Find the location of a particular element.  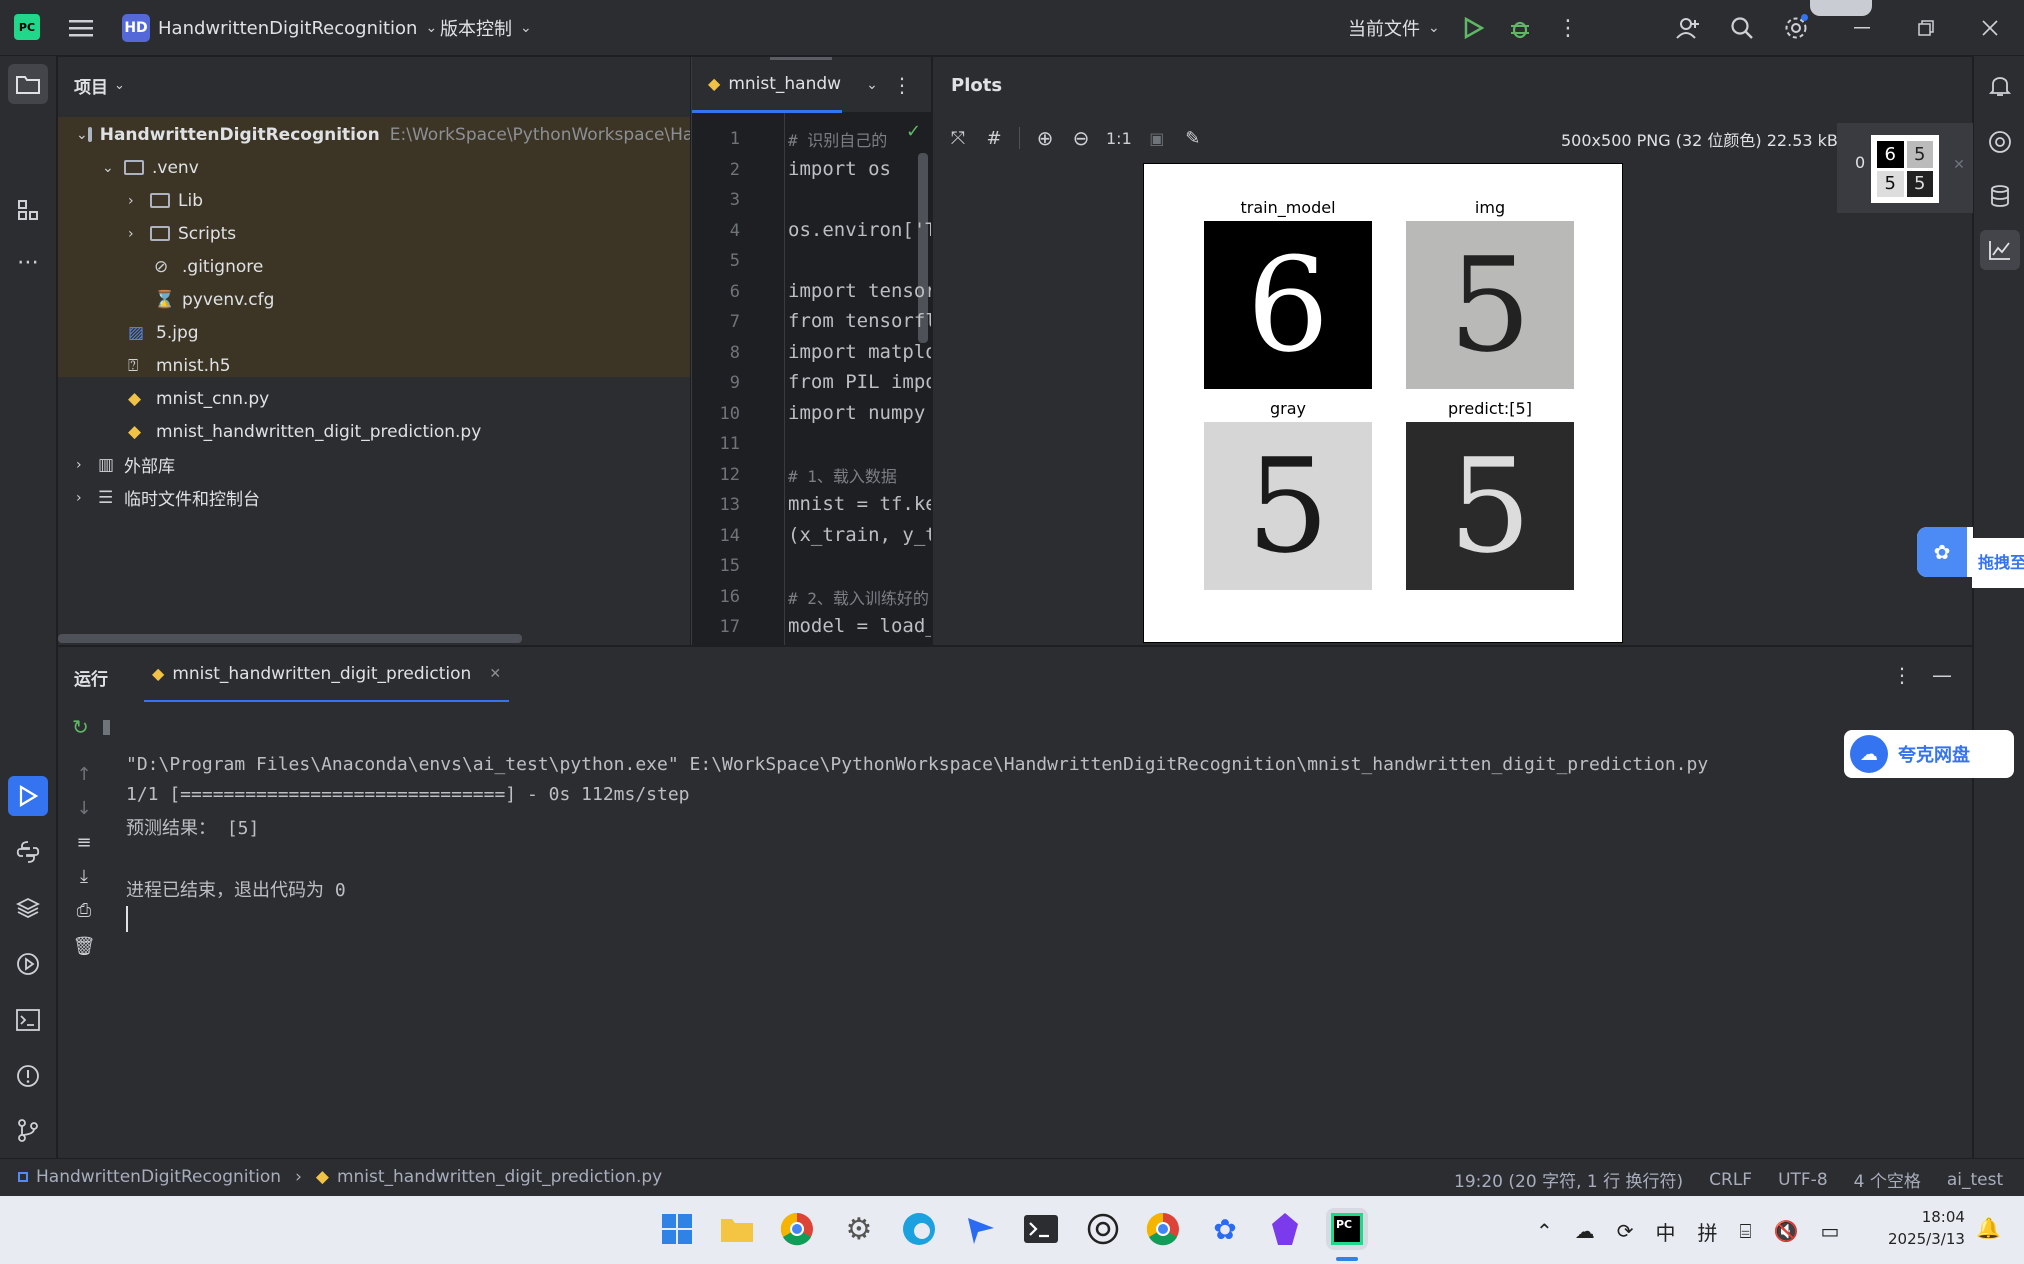

tray-overflow-icon: ⌃ is located at coordinates (1544, 1231).